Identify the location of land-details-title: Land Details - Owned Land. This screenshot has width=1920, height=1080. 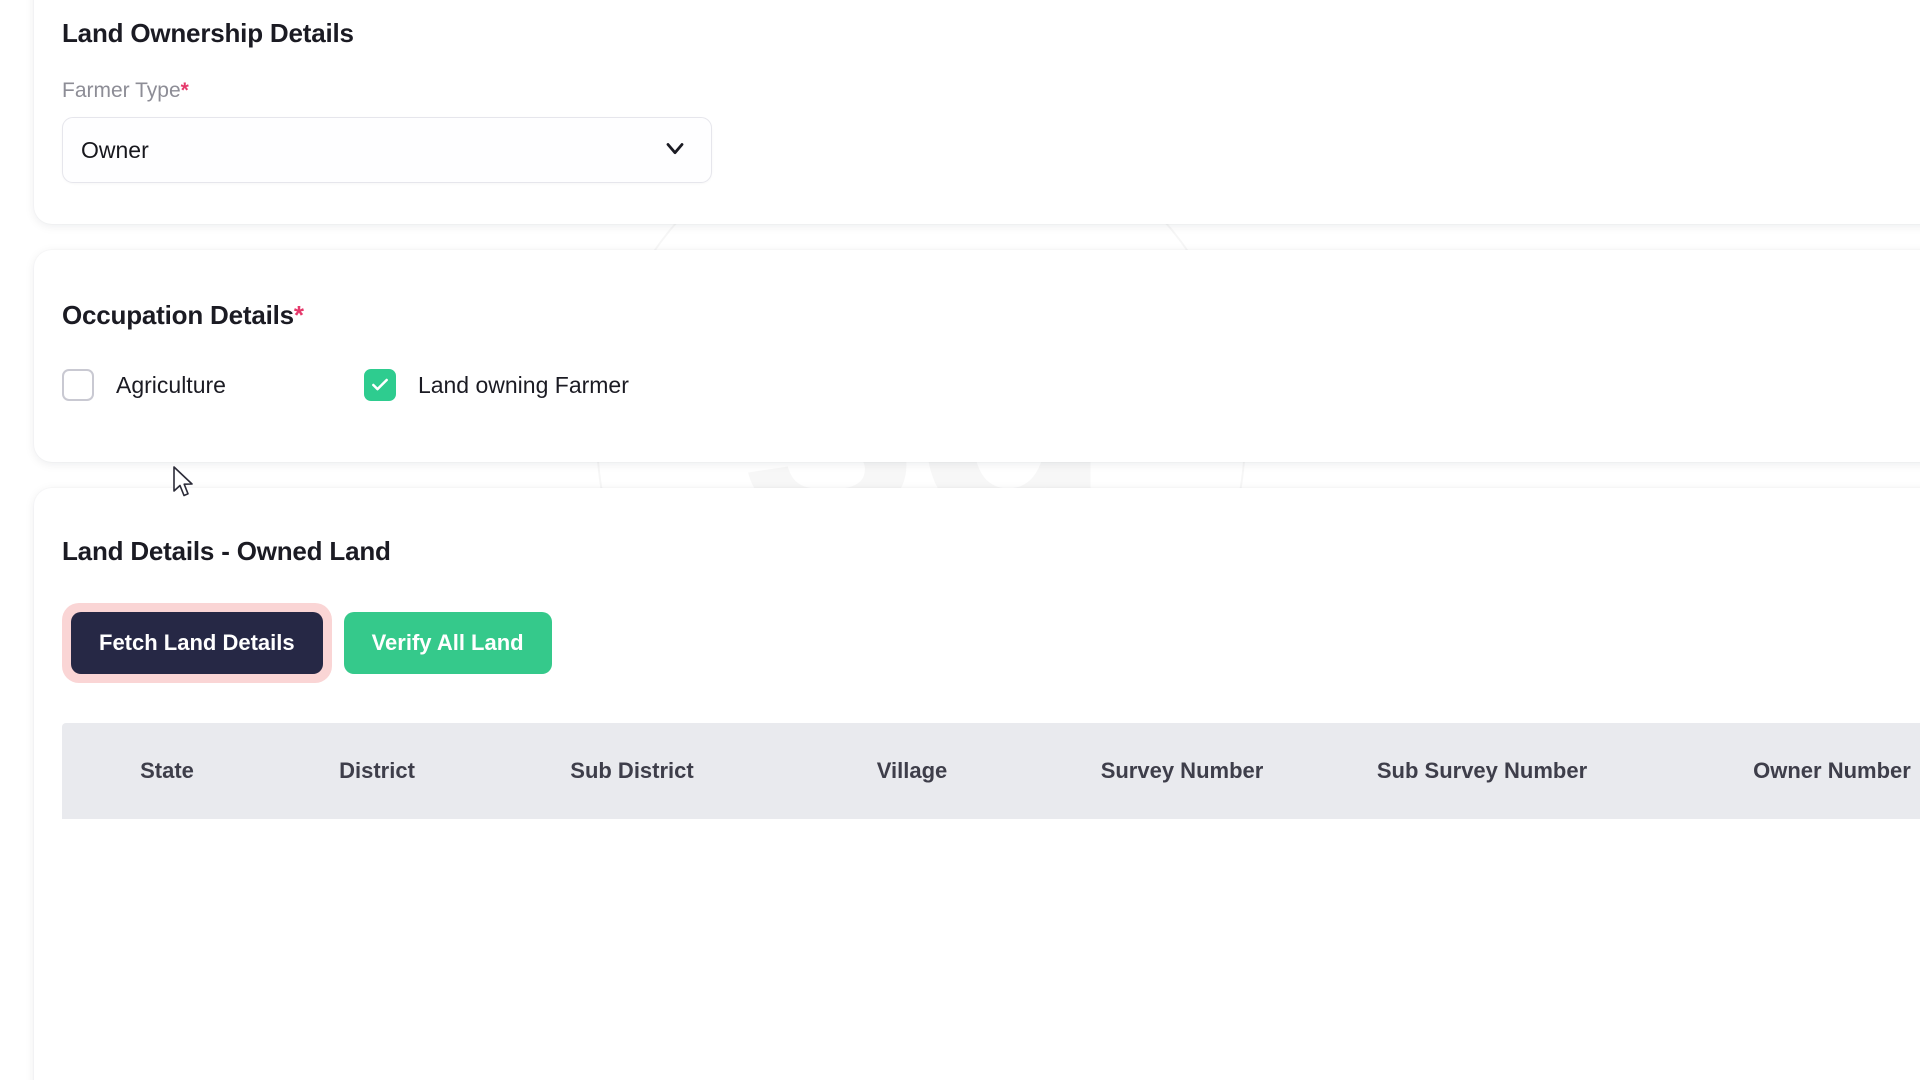
(226, 551).